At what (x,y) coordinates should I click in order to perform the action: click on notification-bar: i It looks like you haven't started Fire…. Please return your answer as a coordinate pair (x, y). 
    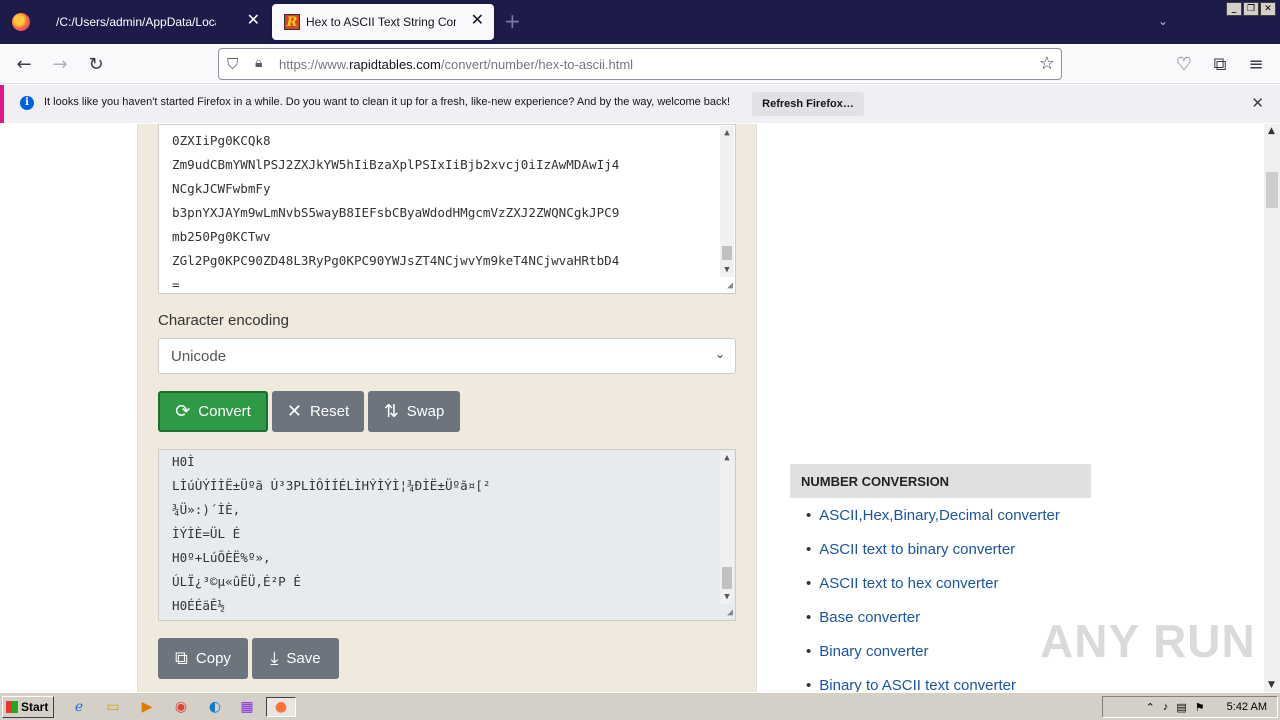
    Looking at the image, I should click on (640, 104).